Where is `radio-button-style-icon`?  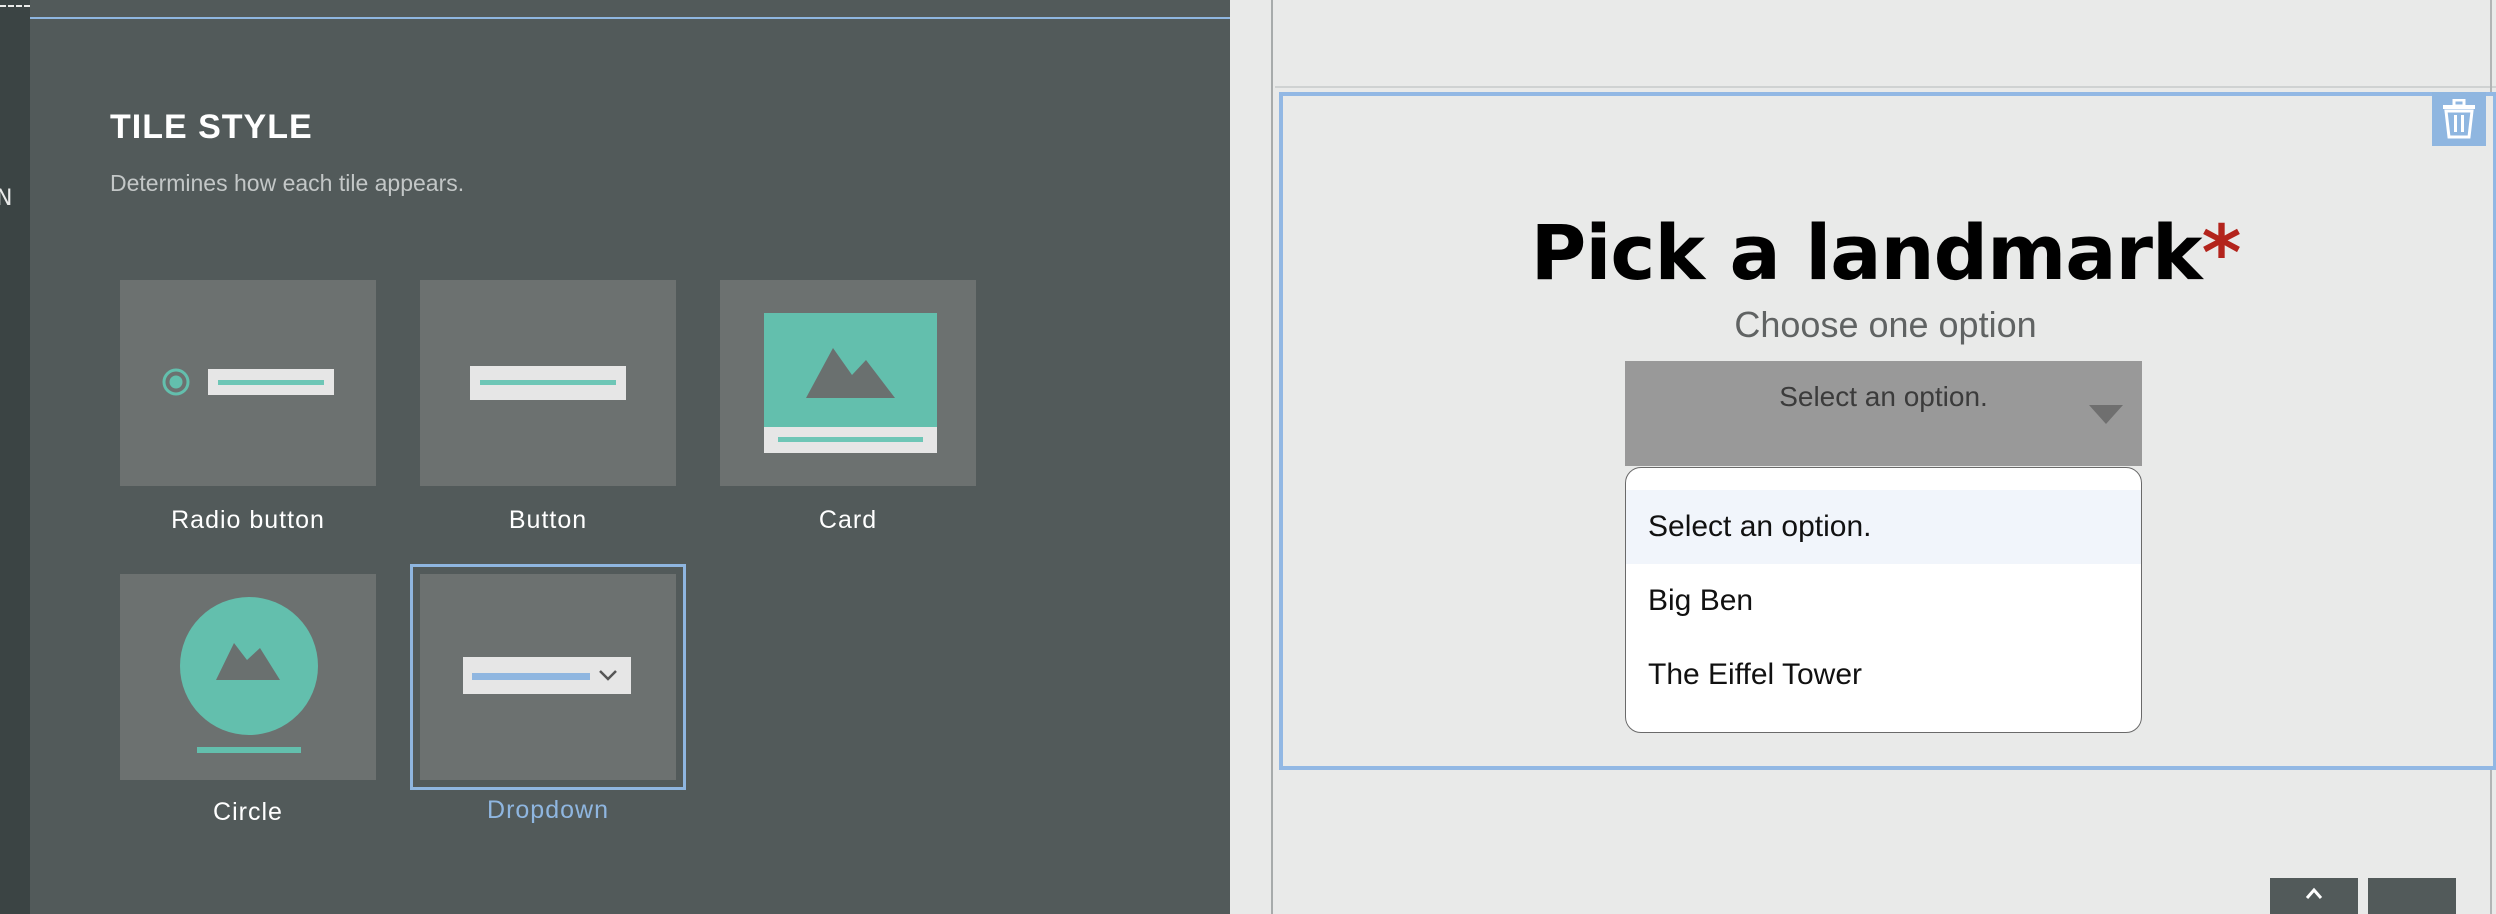
radio-button-style-icon is located at coordinates (248, 382).